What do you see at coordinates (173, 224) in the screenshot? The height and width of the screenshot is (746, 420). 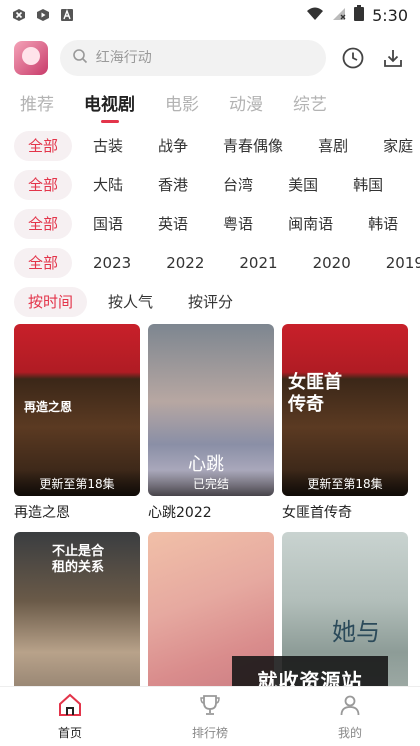 I see `filter-chip: 英语` at bounding box center [173, 224].